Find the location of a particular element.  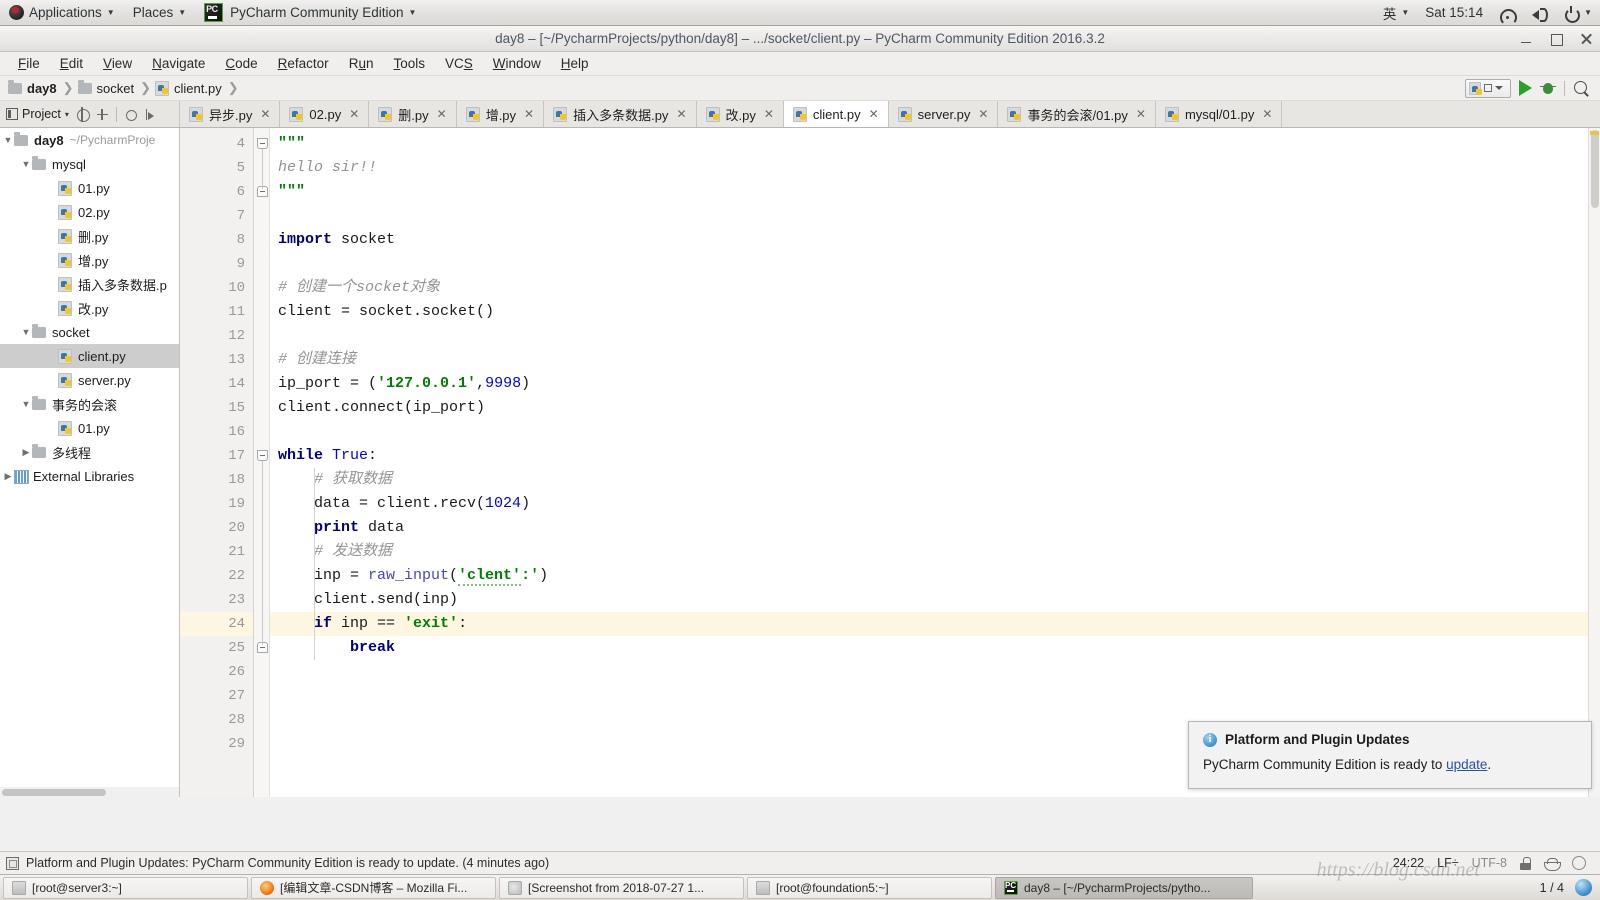

code-line: client.send(inp) is located at coordinates (939, 600).